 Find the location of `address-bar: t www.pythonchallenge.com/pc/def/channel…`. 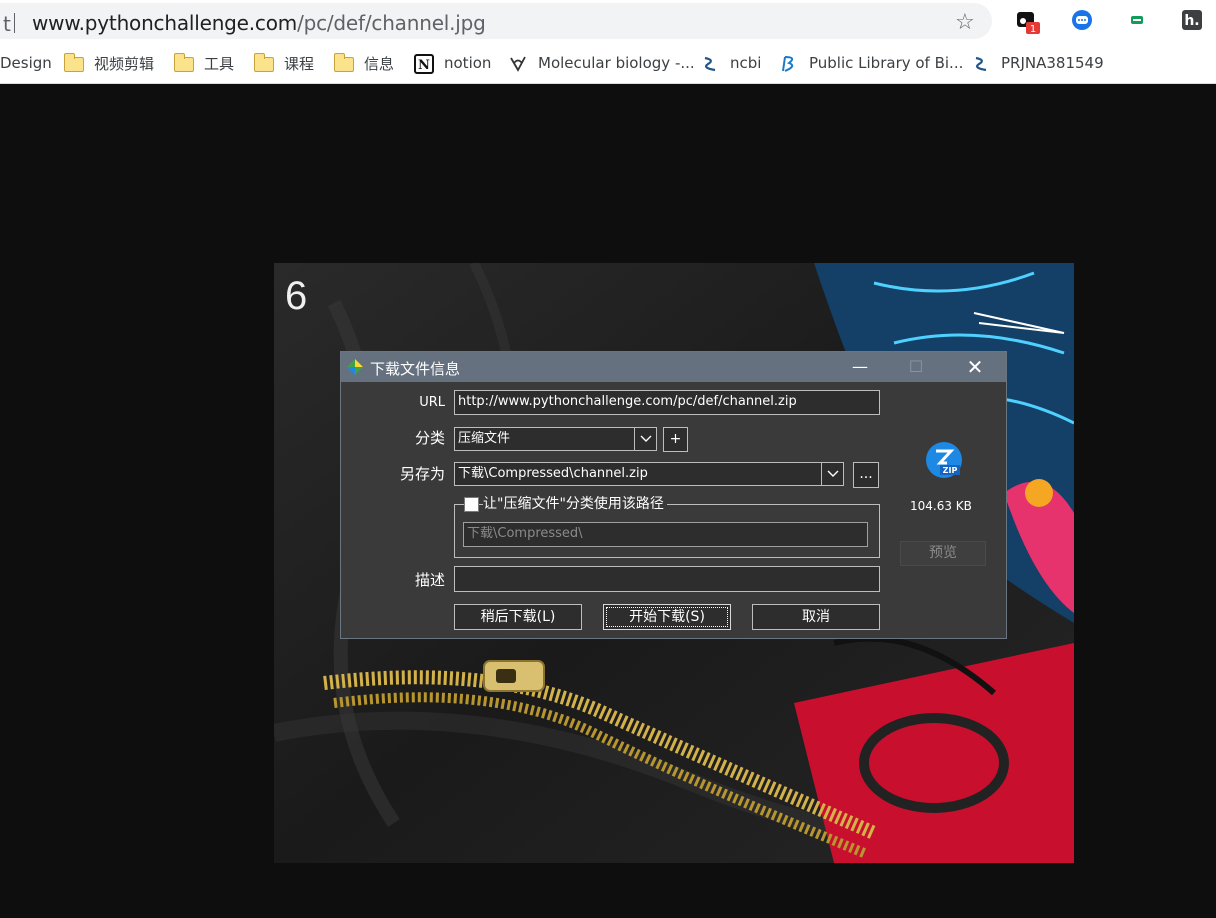

address-bar: t www.pythonchallenge.com/pc/def/channel… is located at coordinates (496, 21).